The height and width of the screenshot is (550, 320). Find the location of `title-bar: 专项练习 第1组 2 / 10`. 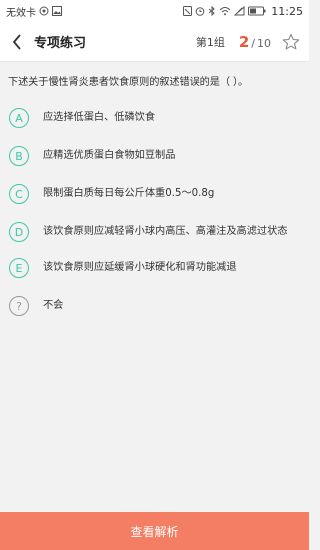

title-bar: 专项练习 第1组 2 / 10 is located at coordinates (154, 42).